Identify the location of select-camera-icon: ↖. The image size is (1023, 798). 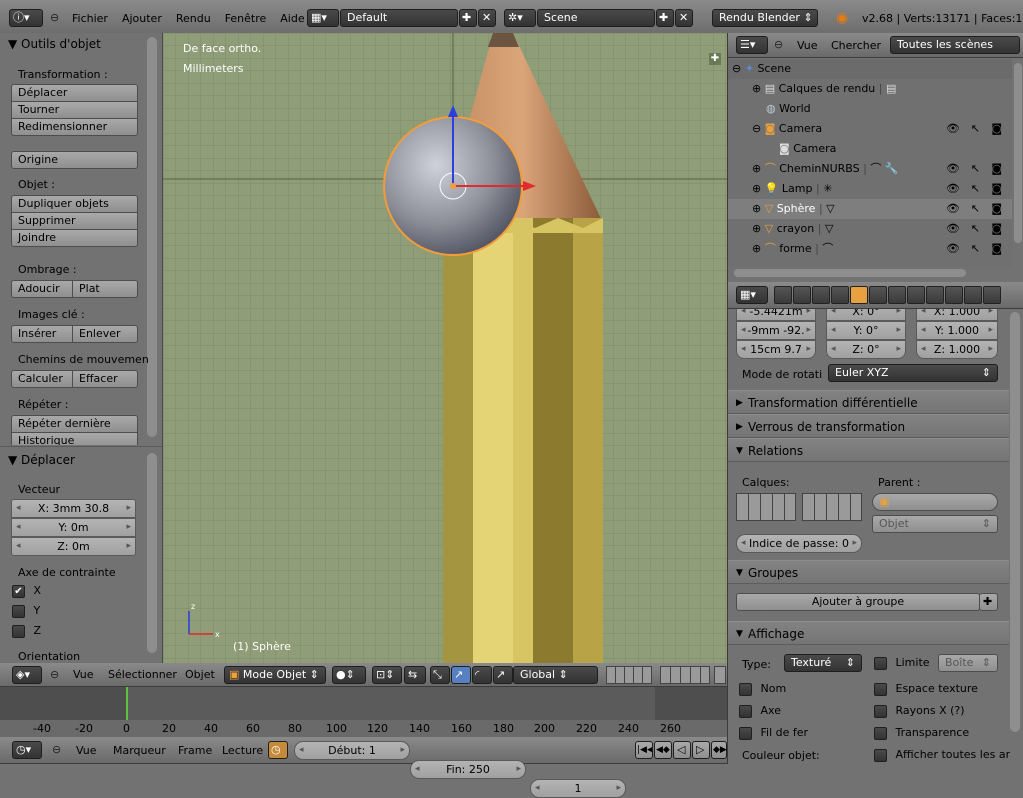
(975, 129).